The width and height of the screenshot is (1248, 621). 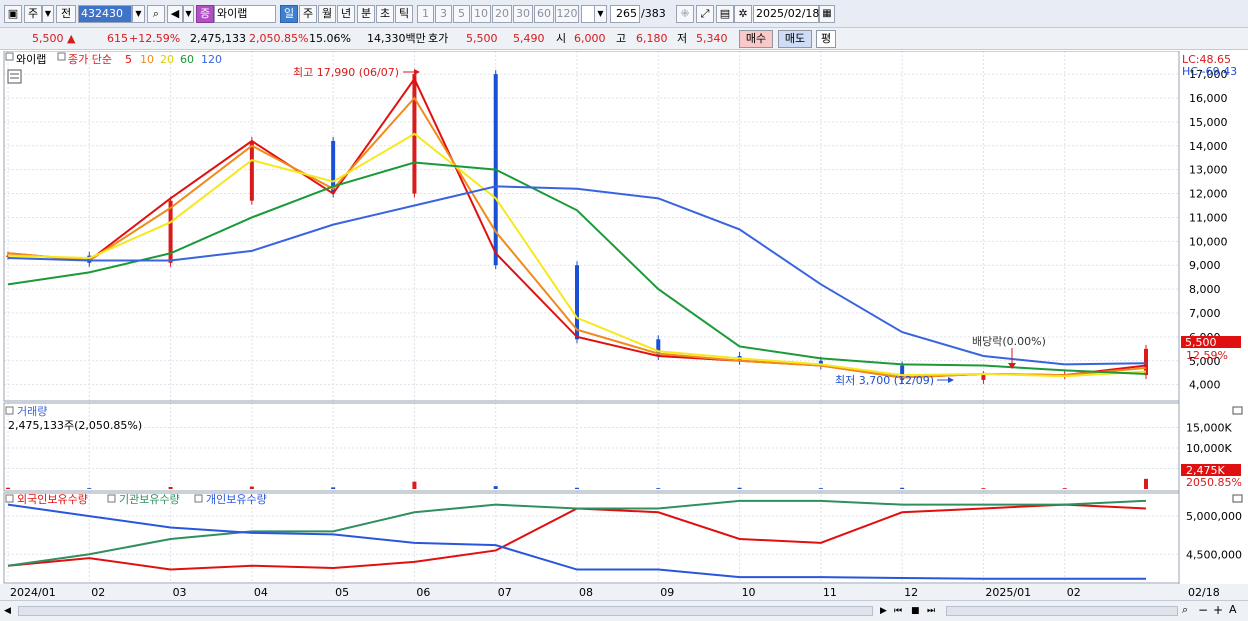 What do you see at coordinates (138, 14) in the screenshot?
I see `code-dropdown-icon: ▼` at bounding box center [138, 14].